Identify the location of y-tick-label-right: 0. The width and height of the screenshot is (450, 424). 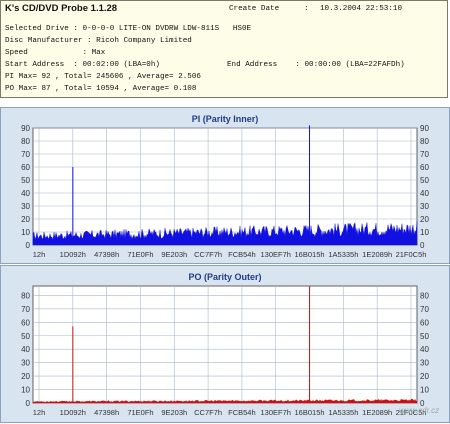
(422, 245).